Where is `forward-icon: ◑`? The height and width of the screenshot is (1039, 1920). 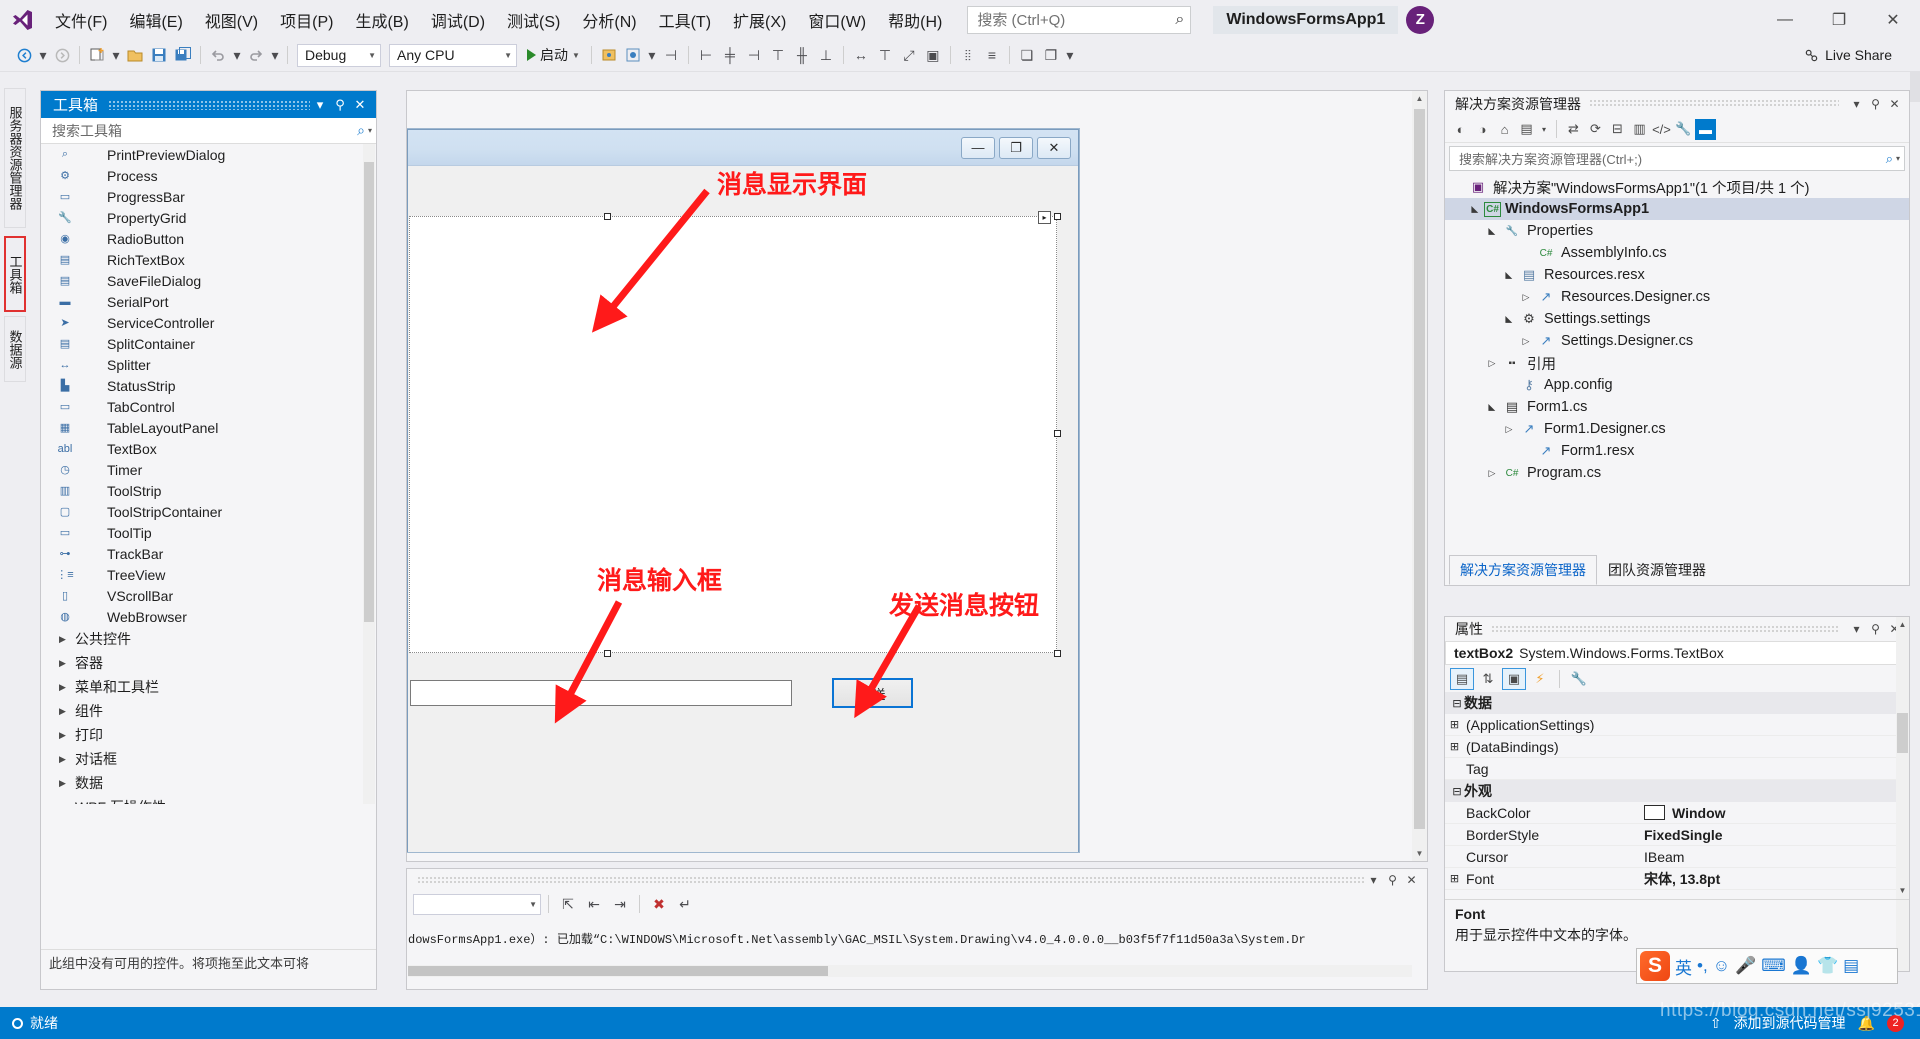 forward-icon: ◑ is located at coordinates (1482, 129).